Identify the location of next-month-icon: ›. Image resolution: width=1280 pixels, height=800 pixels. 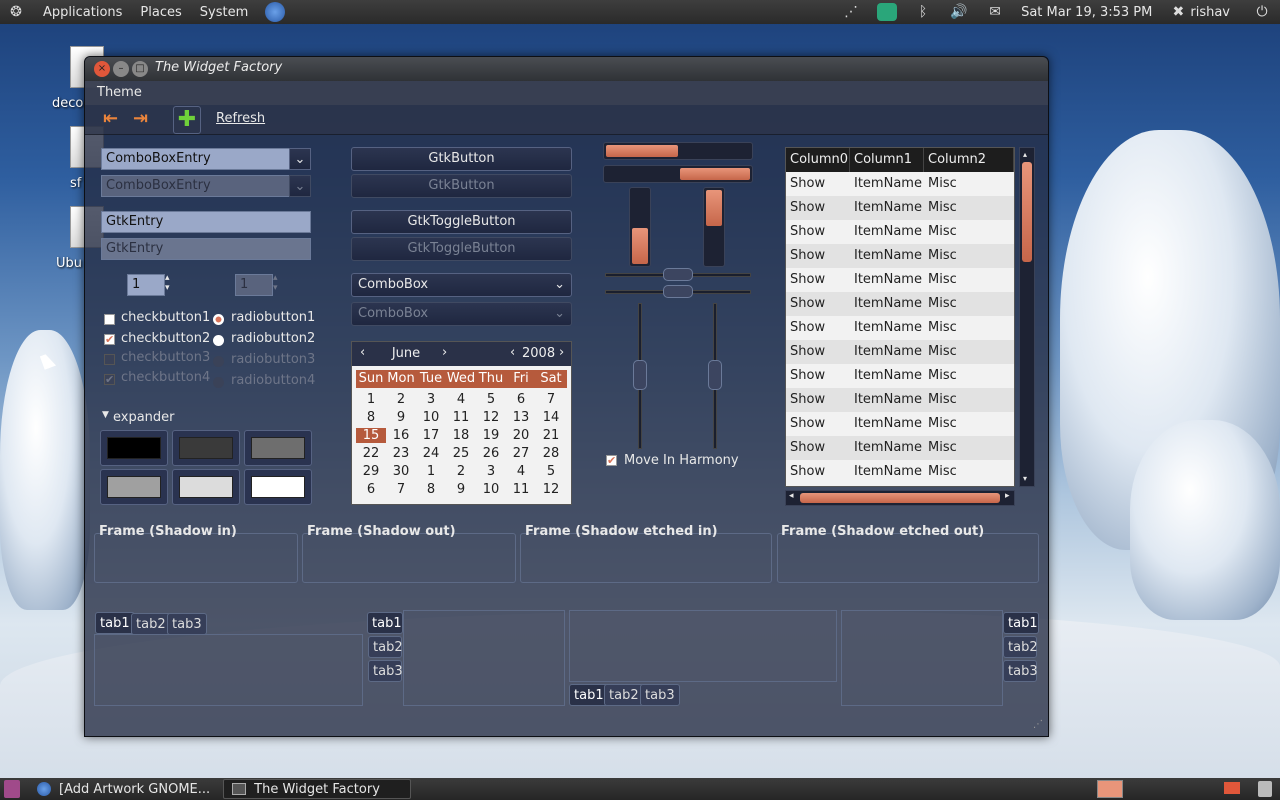
(444, 352).